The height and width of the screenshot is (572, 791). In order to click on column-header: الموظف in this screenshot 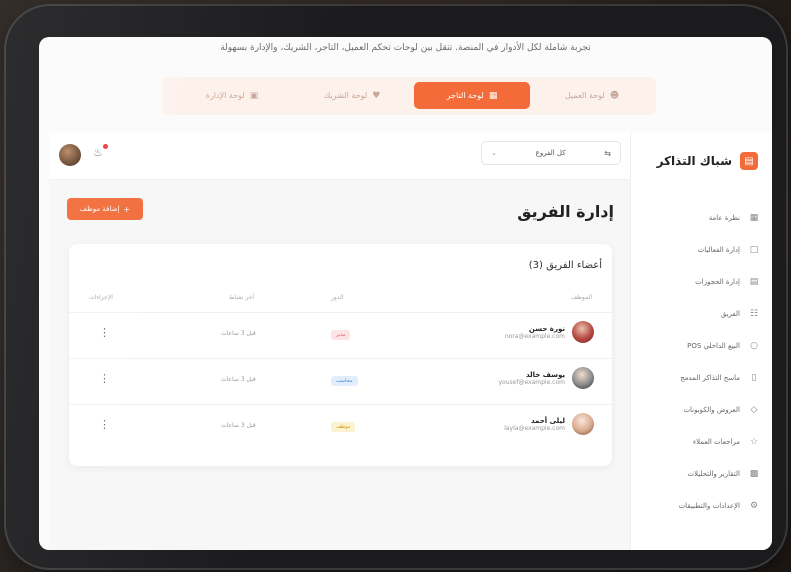, I will do `click(581, 297)`.